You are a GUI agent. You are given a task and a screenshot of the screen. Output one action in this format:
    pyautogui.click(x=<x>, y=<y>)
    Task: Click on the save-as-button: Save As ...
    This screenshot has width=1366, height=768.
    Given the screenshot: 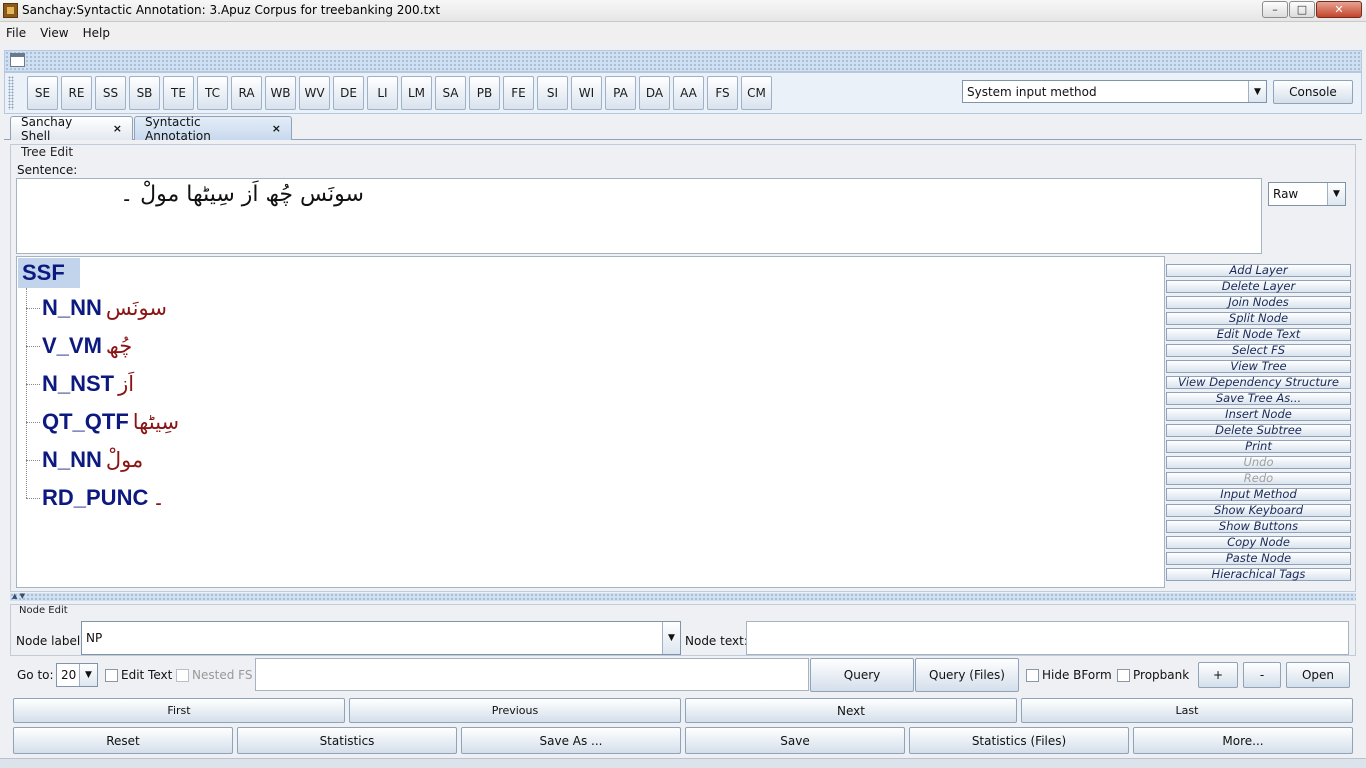 What is the action you would take?
    pyautogui.click(x=571, y=740)
    